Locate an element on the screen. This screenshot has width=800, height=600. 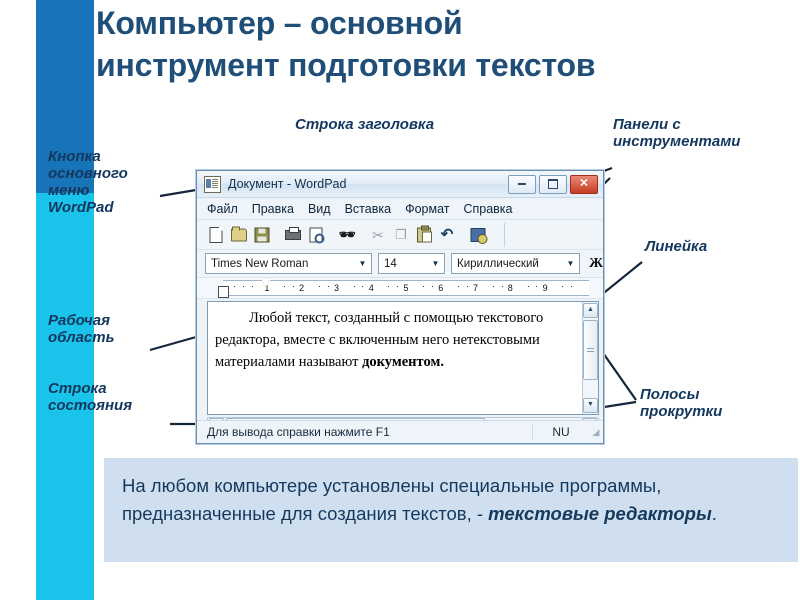
ruler-mark-5: 5 is located at coordinates (406, 288).